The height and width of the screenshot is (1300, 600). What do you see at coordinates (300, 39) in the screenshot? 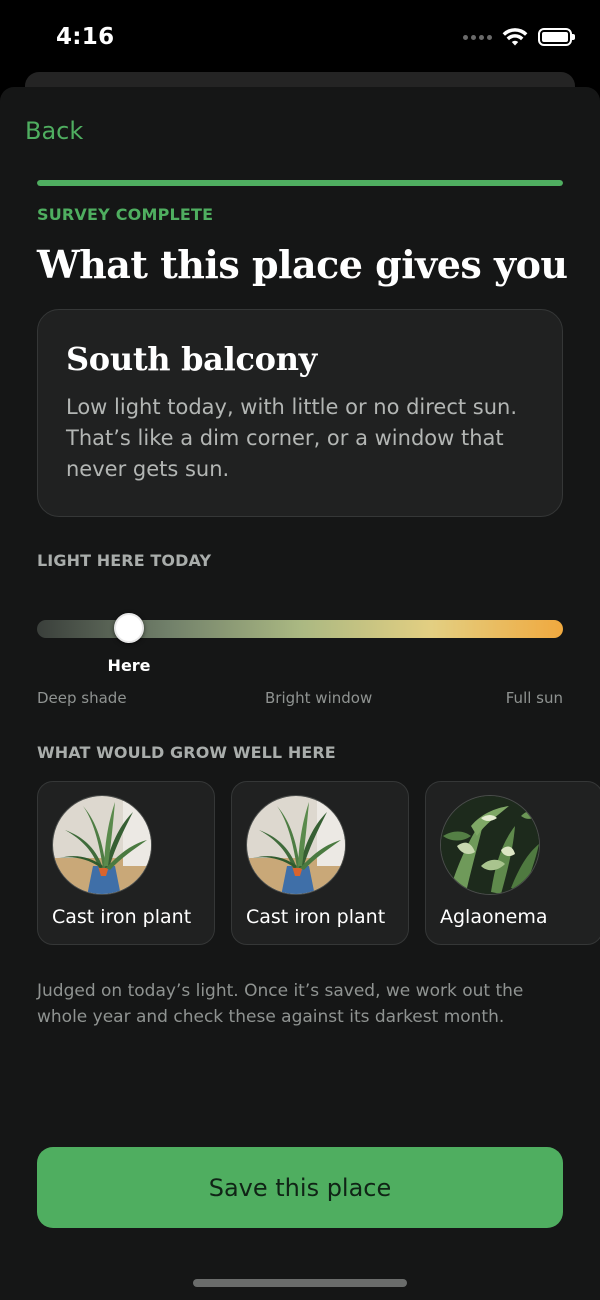
I see `status-bar: 4:16` at bounding box center [300, 39].